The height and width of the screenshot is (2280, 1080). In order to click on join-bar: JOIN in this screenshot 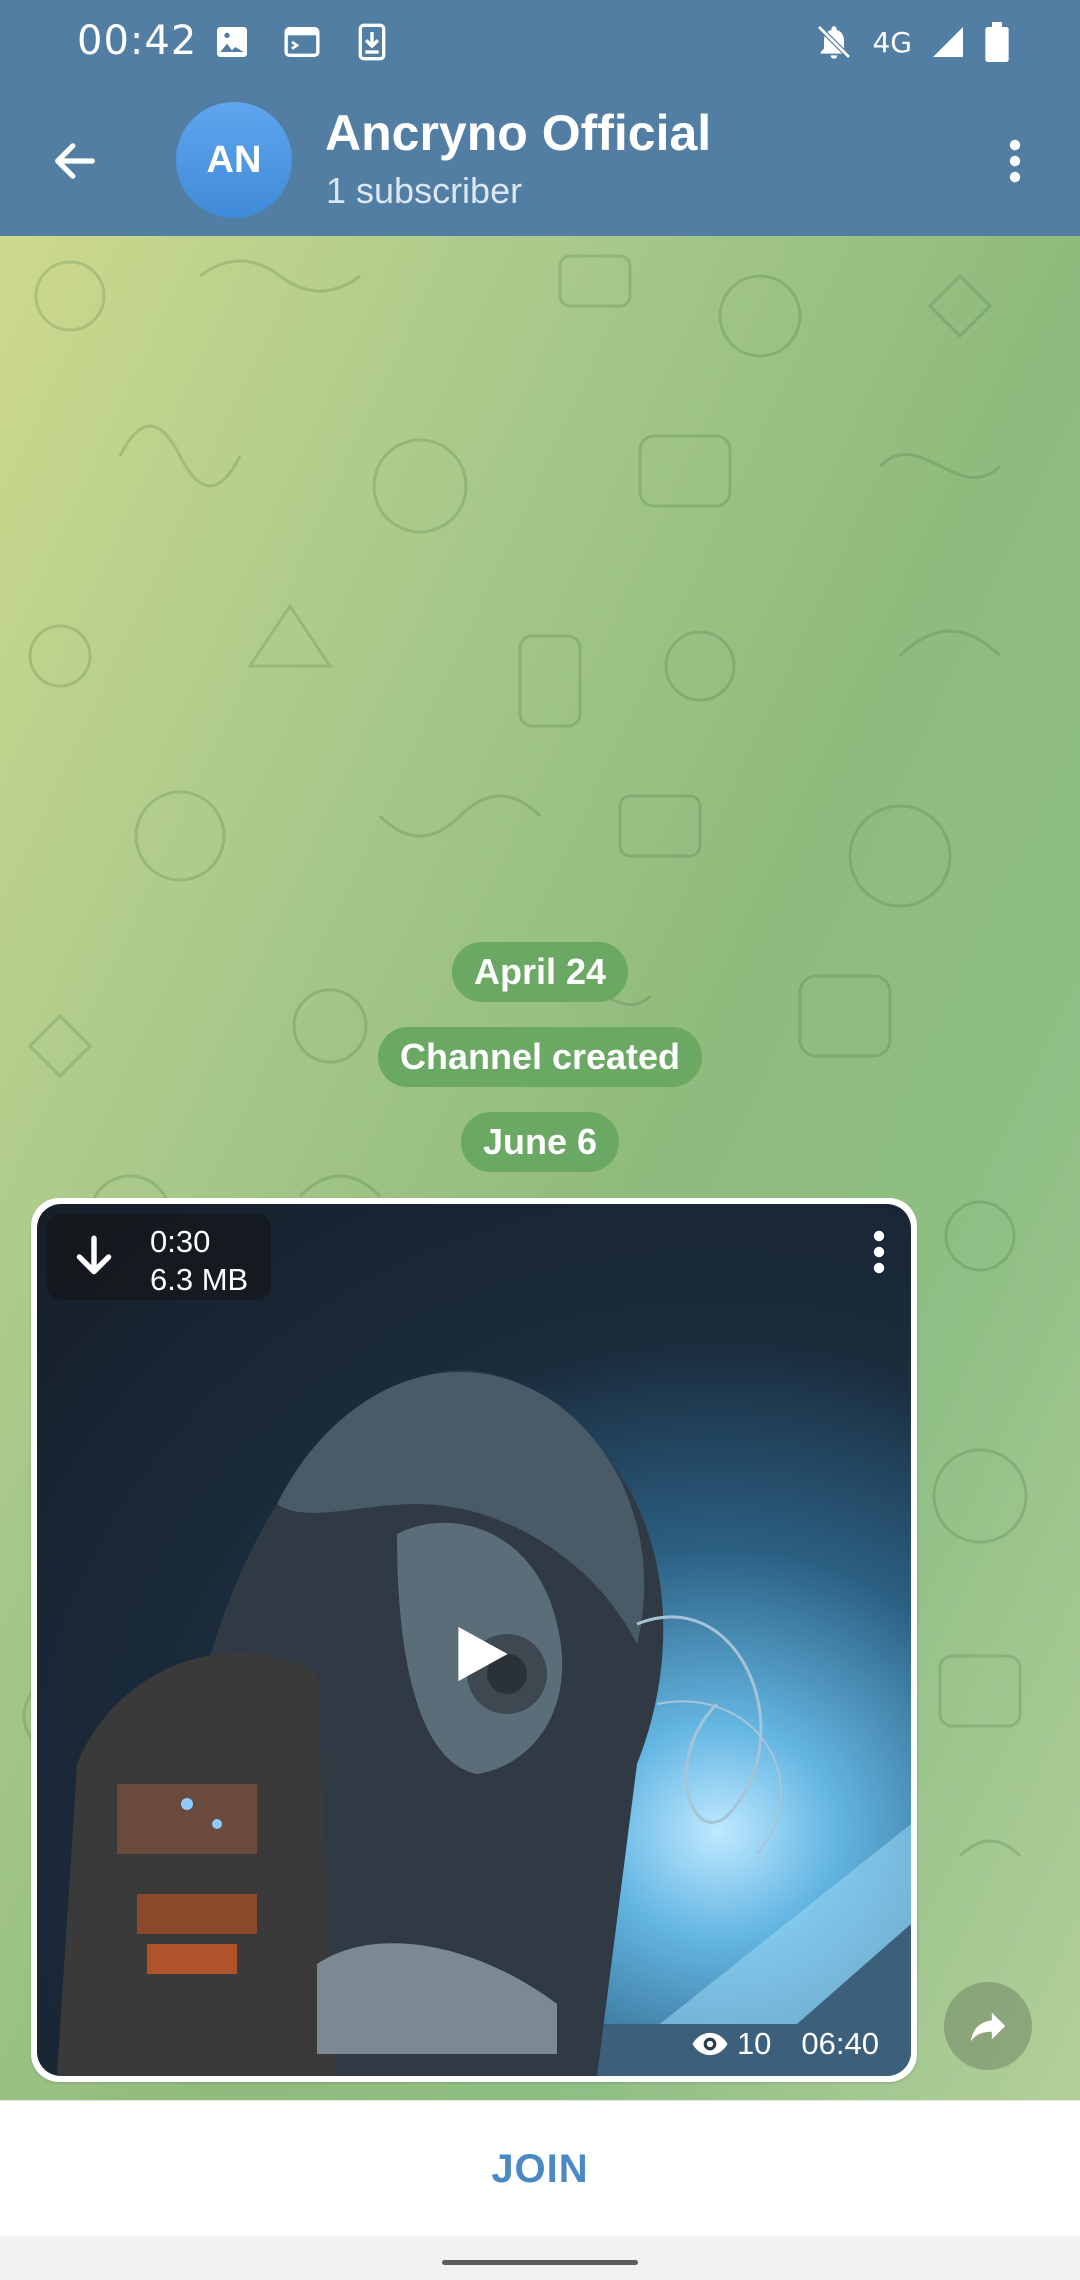, I will do `click(540, 2168)`.